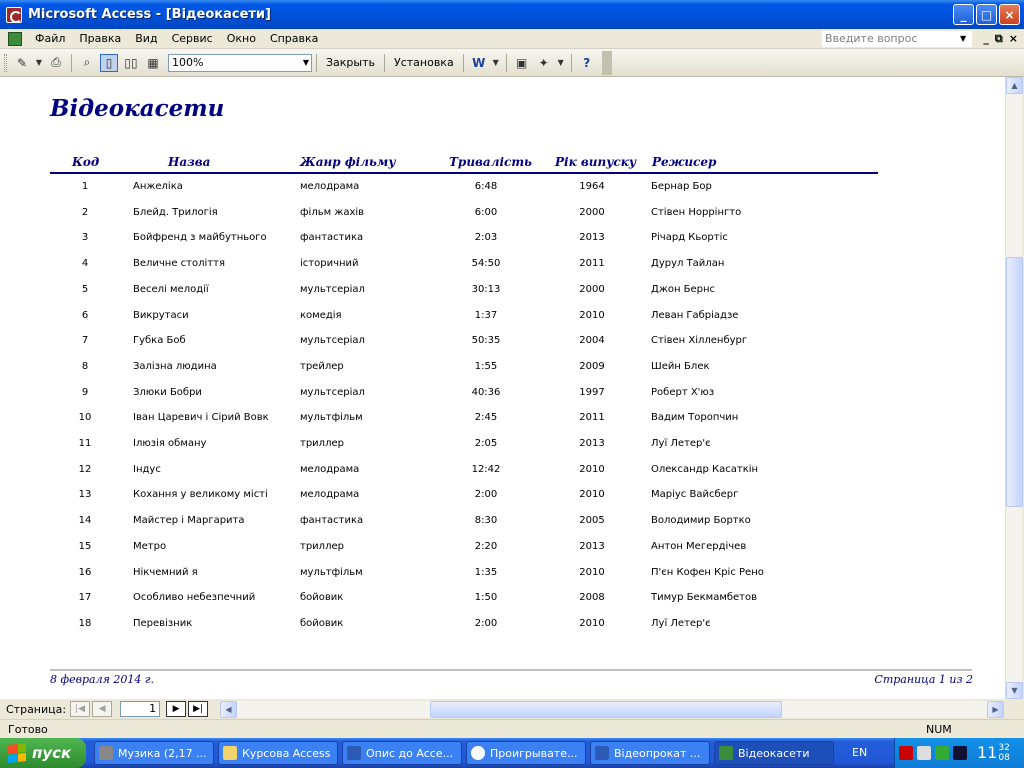 The height and width of the screenshot is (768, 1024). What do you see at coordinates (1014, 690) in the screenshot?
I see `scroll-down-icon: ▼` at bounding box center [1014, 690].